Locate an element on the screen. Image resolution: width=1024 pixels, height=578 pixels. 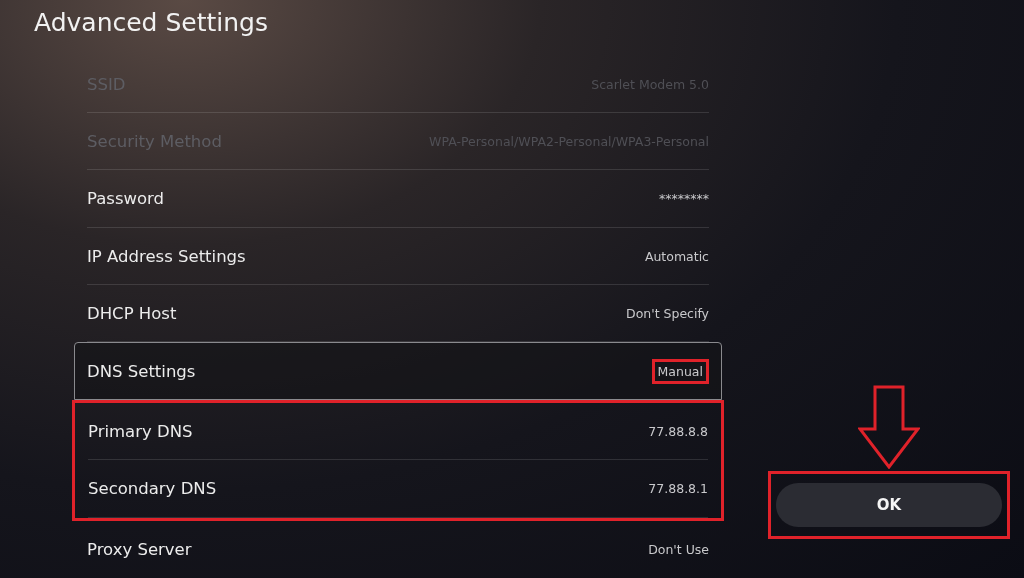
setting-value: Don't Use is located at coordinates (678, 549).